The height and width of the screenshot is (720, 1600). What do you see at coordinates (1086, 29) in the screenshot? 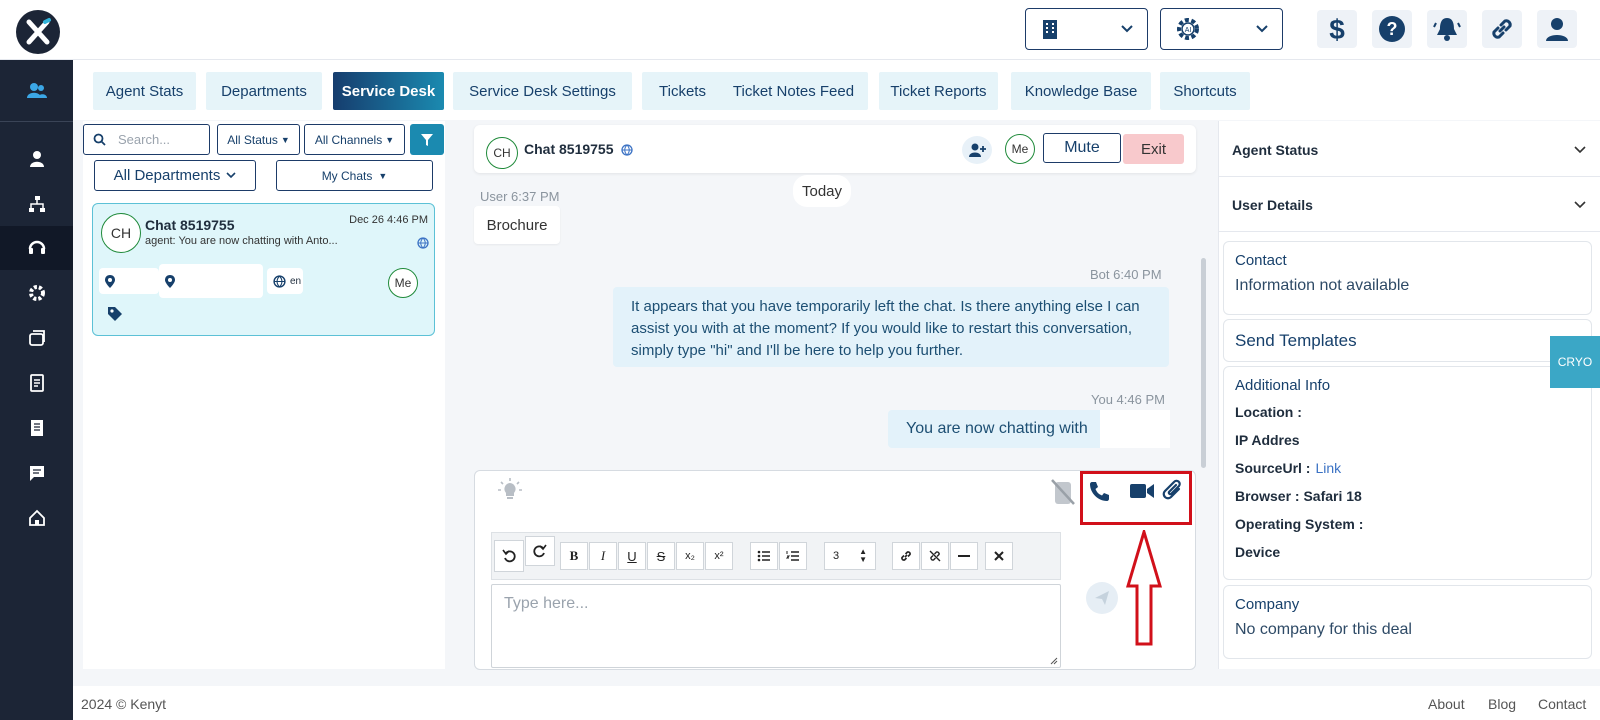
I see `company-select` at bounding box center [1086, 29].